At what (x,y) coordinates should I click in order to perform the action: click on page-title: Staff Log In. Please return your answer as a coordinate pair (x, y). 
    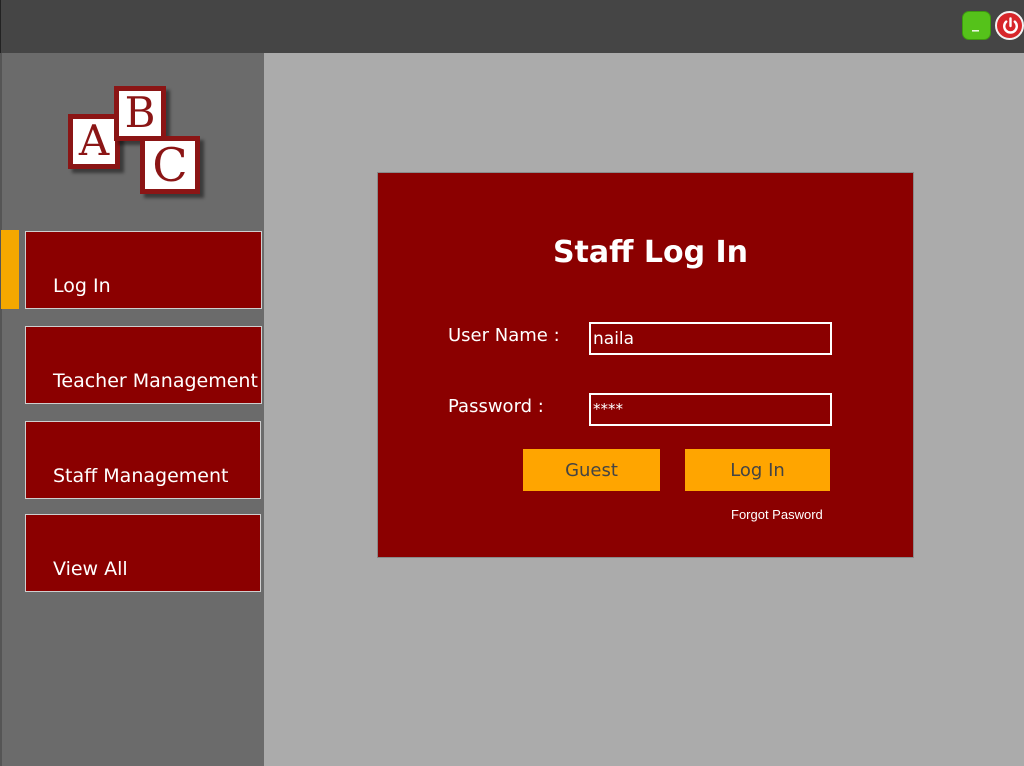
    Looking at the image, I should click on (650, 252).